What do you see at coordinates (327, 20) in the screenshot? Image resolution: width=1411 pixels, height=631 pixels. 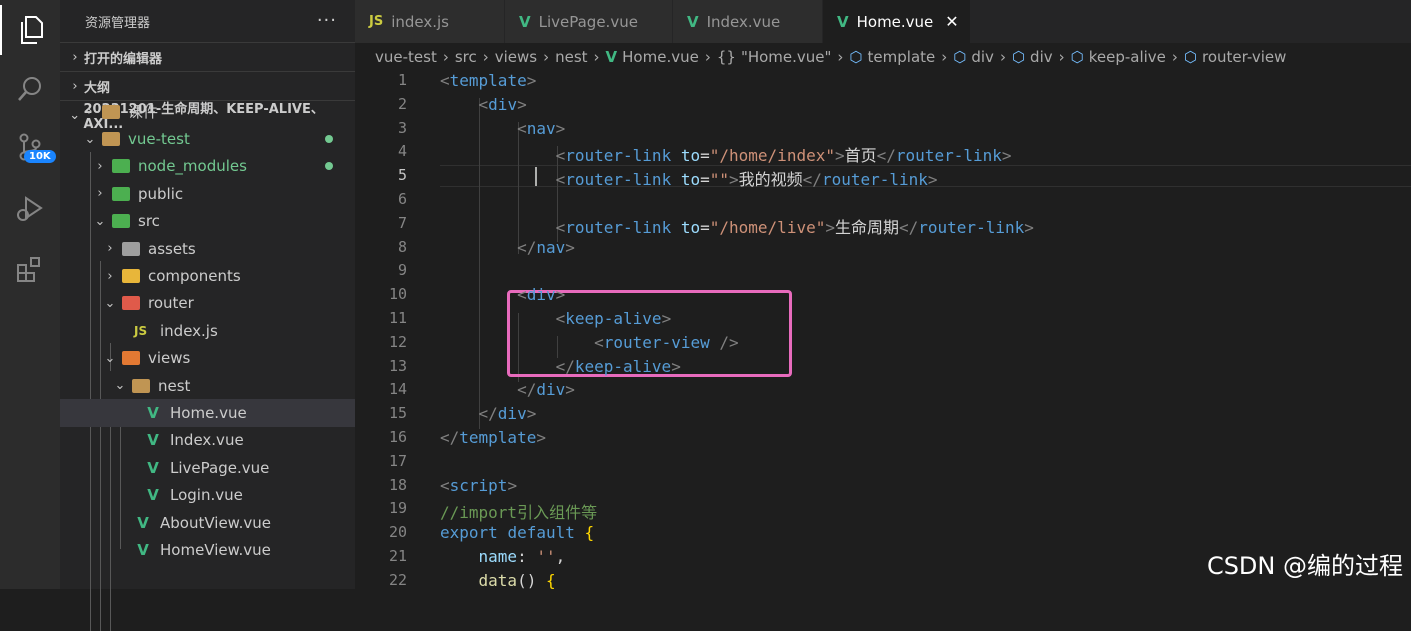 I see `more-actions-icon: ···` at bounding box center [327, 20].